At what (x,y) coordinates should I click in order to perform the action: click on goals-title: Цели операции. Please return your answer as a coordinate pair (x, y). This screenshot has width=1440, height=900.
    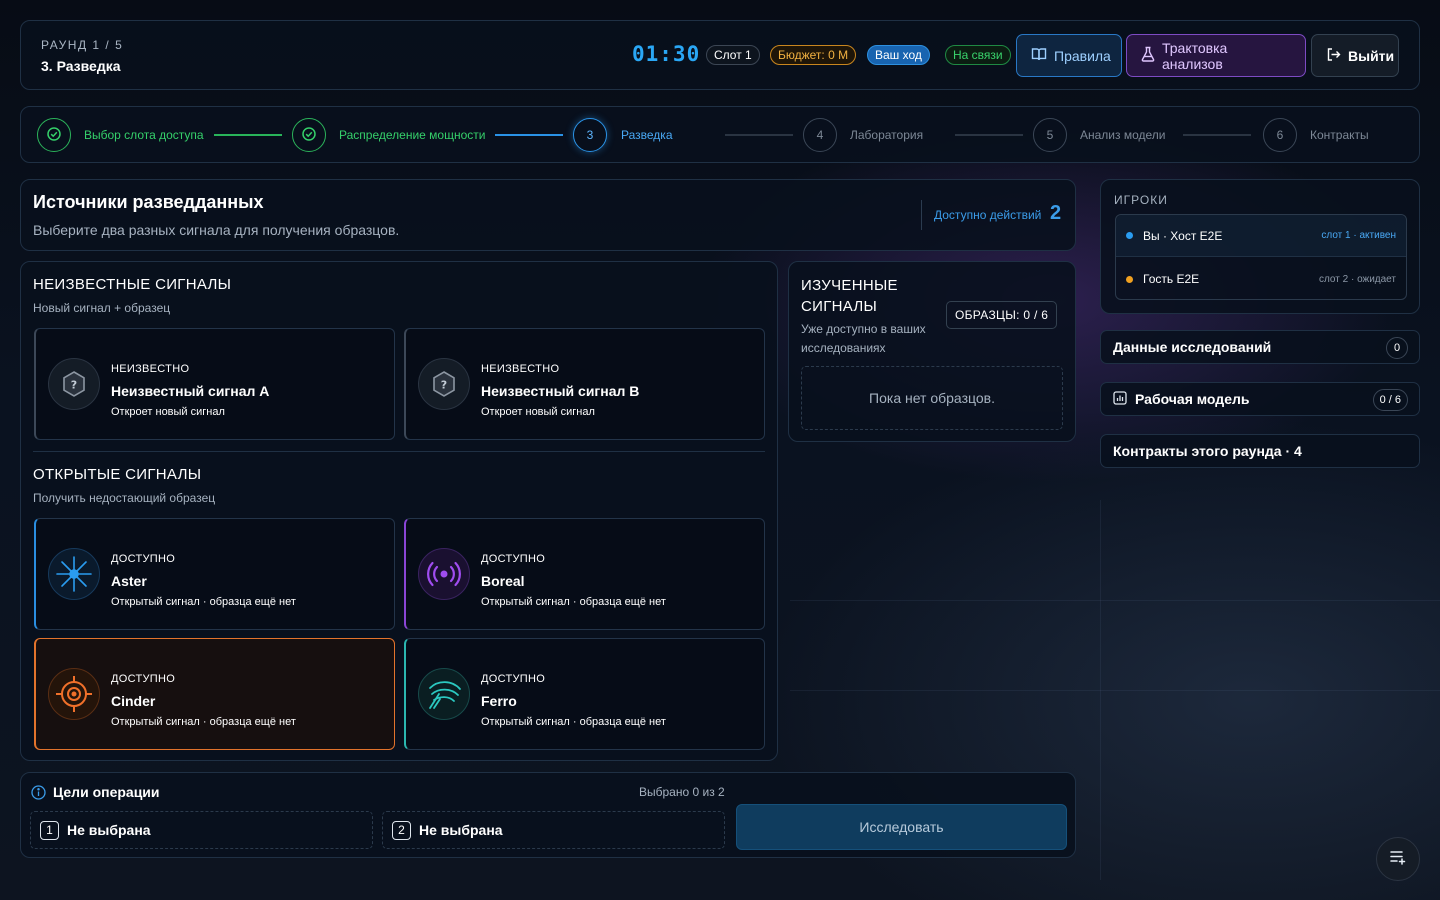
    Looking at the image, I should click on (106, 792).